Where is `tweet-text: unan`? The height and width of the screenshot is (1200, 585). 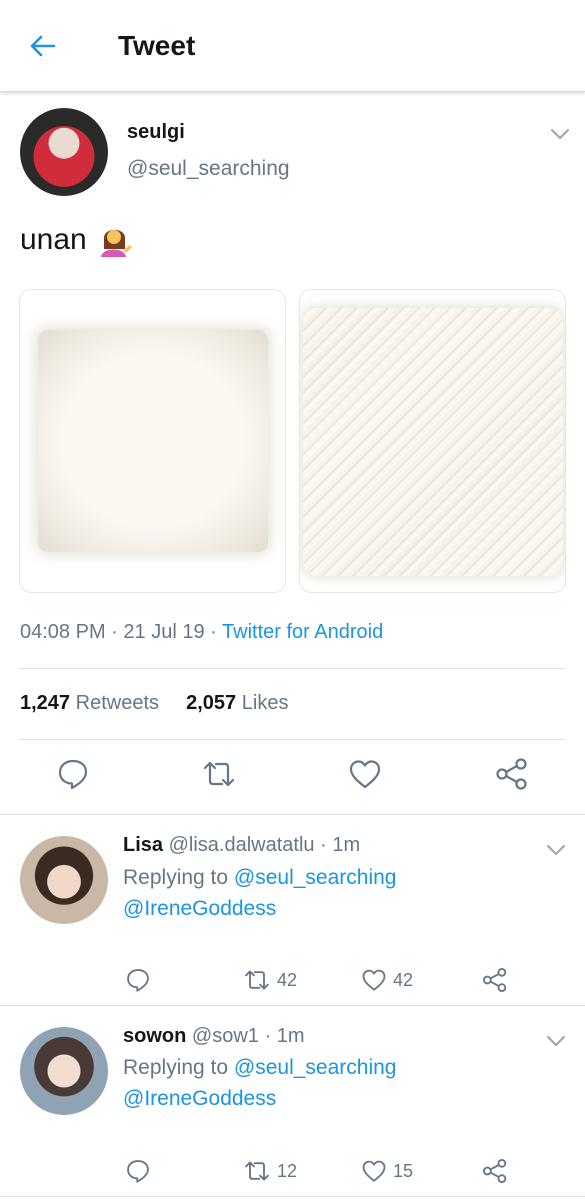
tweet-text: unan is located at coordinates (76, 240).